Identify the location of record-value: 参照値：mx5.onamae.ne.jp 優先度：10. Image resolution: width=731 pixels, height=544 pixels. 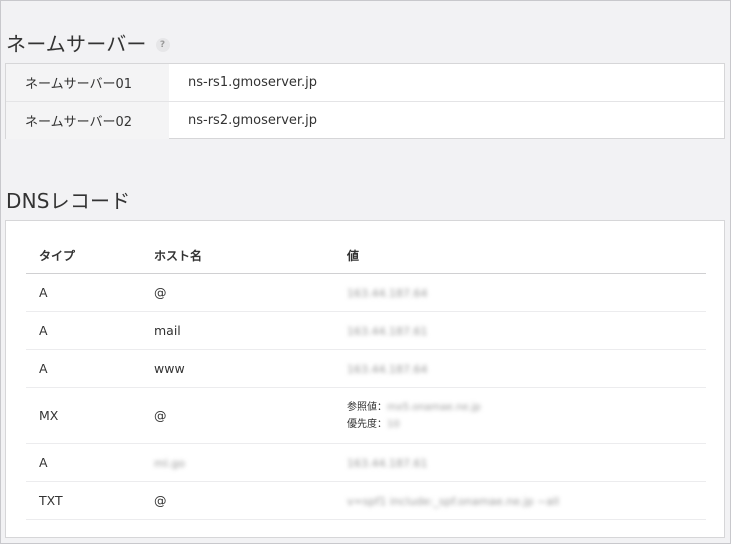
(520, 415).